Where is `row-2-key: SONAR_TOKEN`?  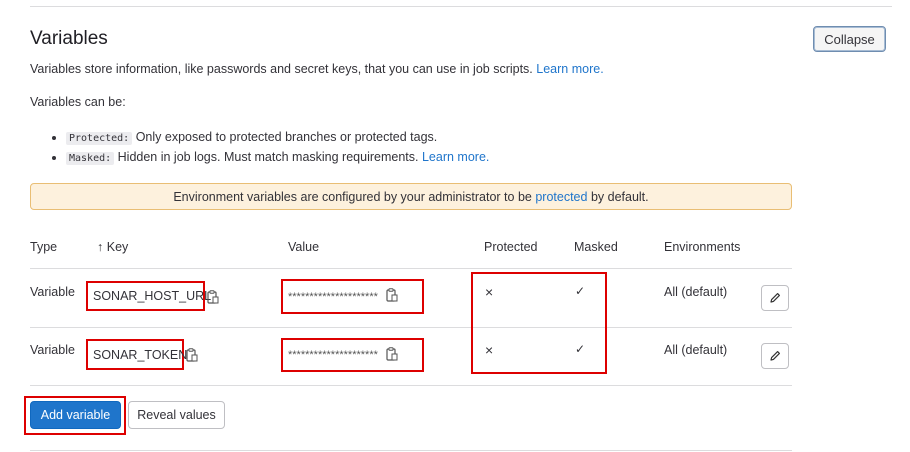 row-2-key: SONAR_TOKEN is located at coordinates (136, 354).